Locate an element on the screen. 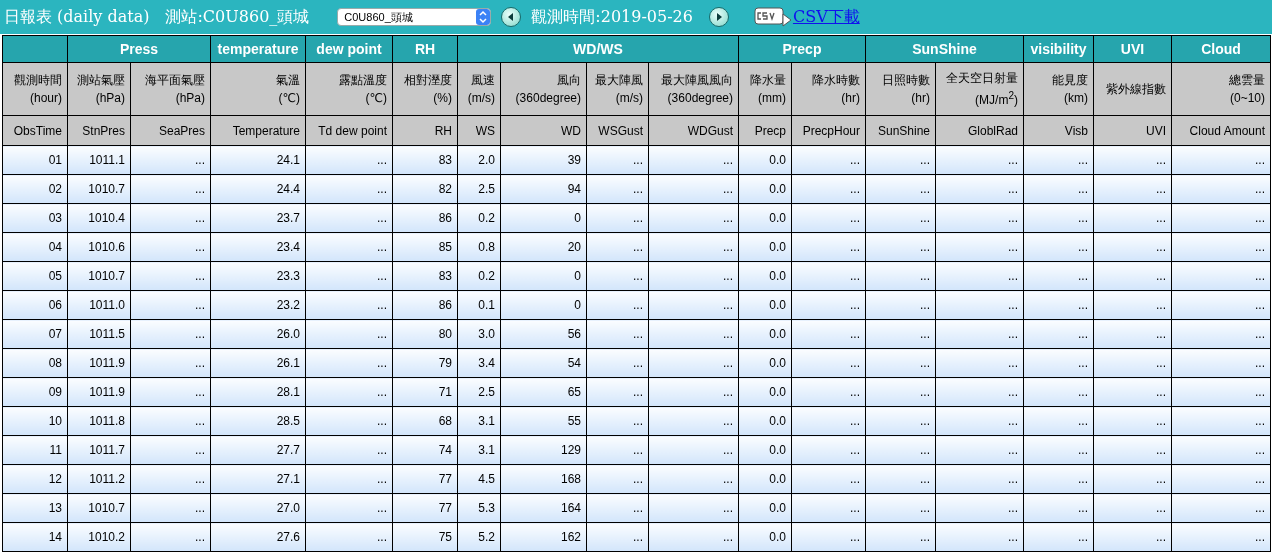 The width and height of the screenshot is (1272, 560). table-cell: 20 is located at coordinates (543, 247).